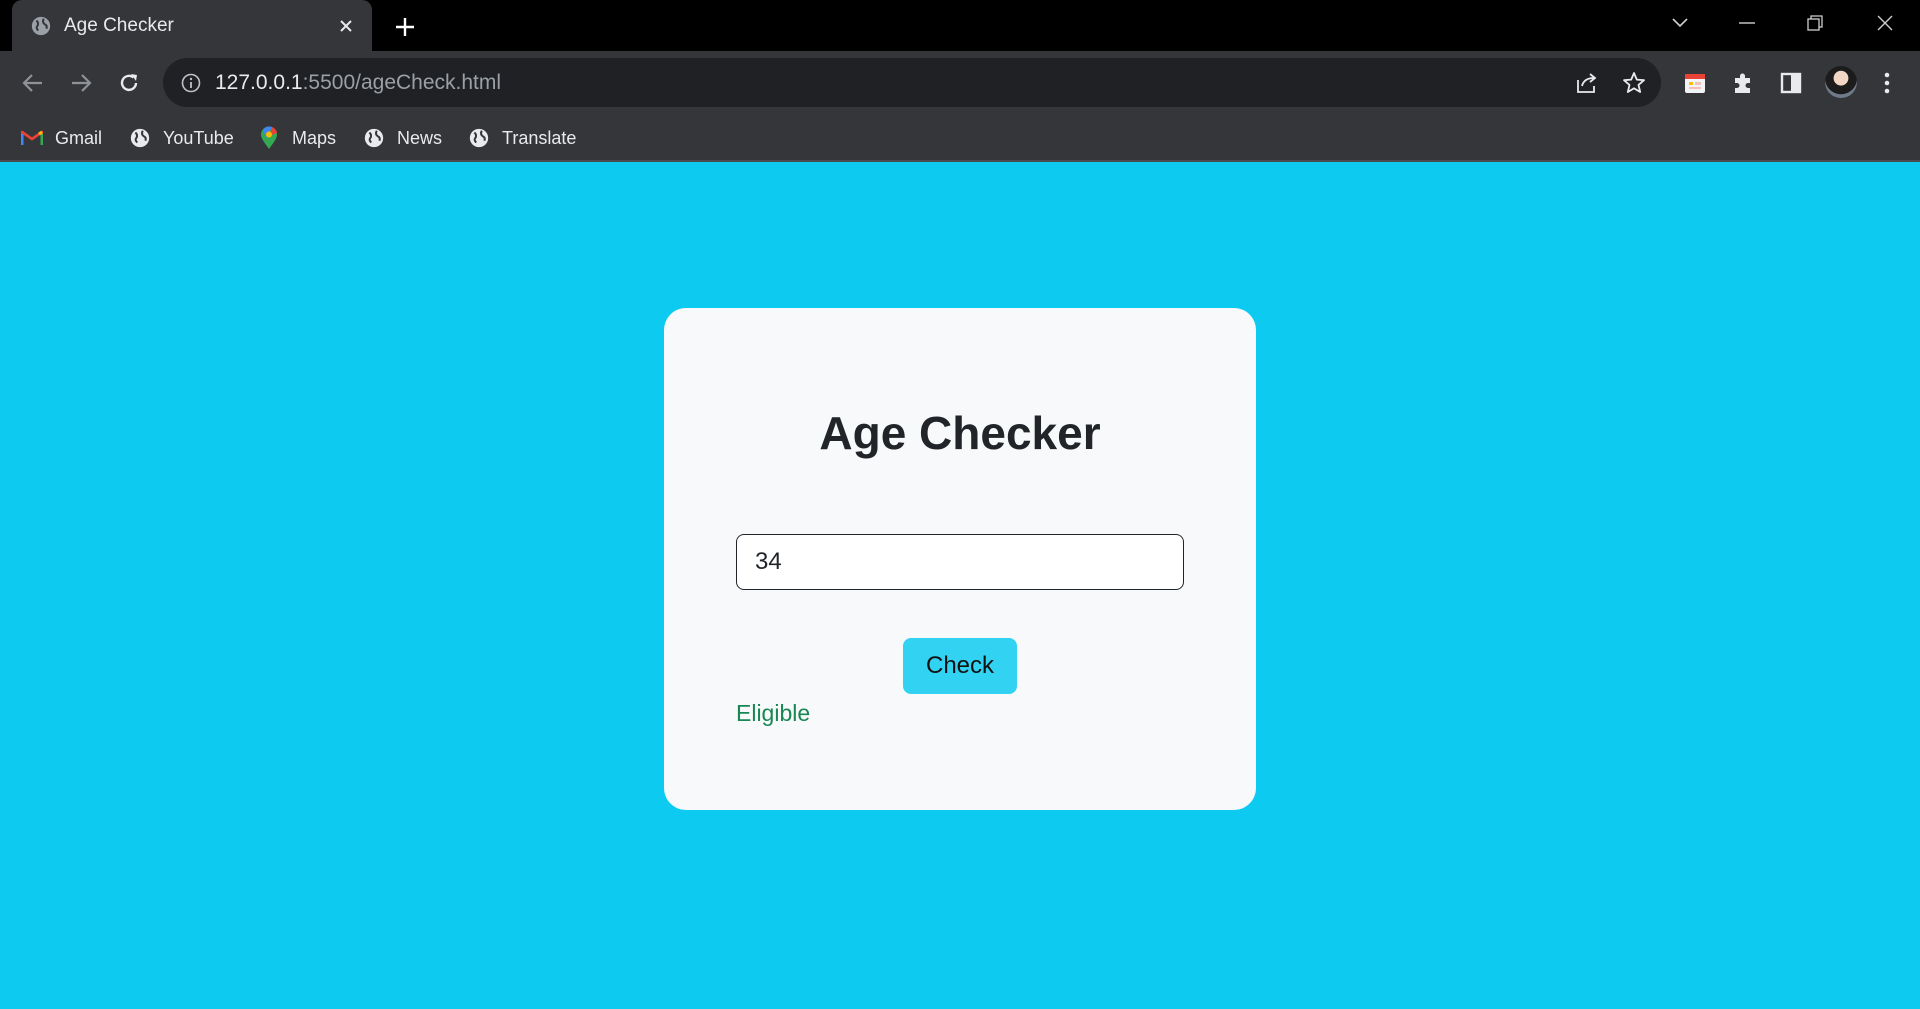 The height and width of the screenshot is (1009, 1920). I want to click on minimize-icon, so click(1747, 23).